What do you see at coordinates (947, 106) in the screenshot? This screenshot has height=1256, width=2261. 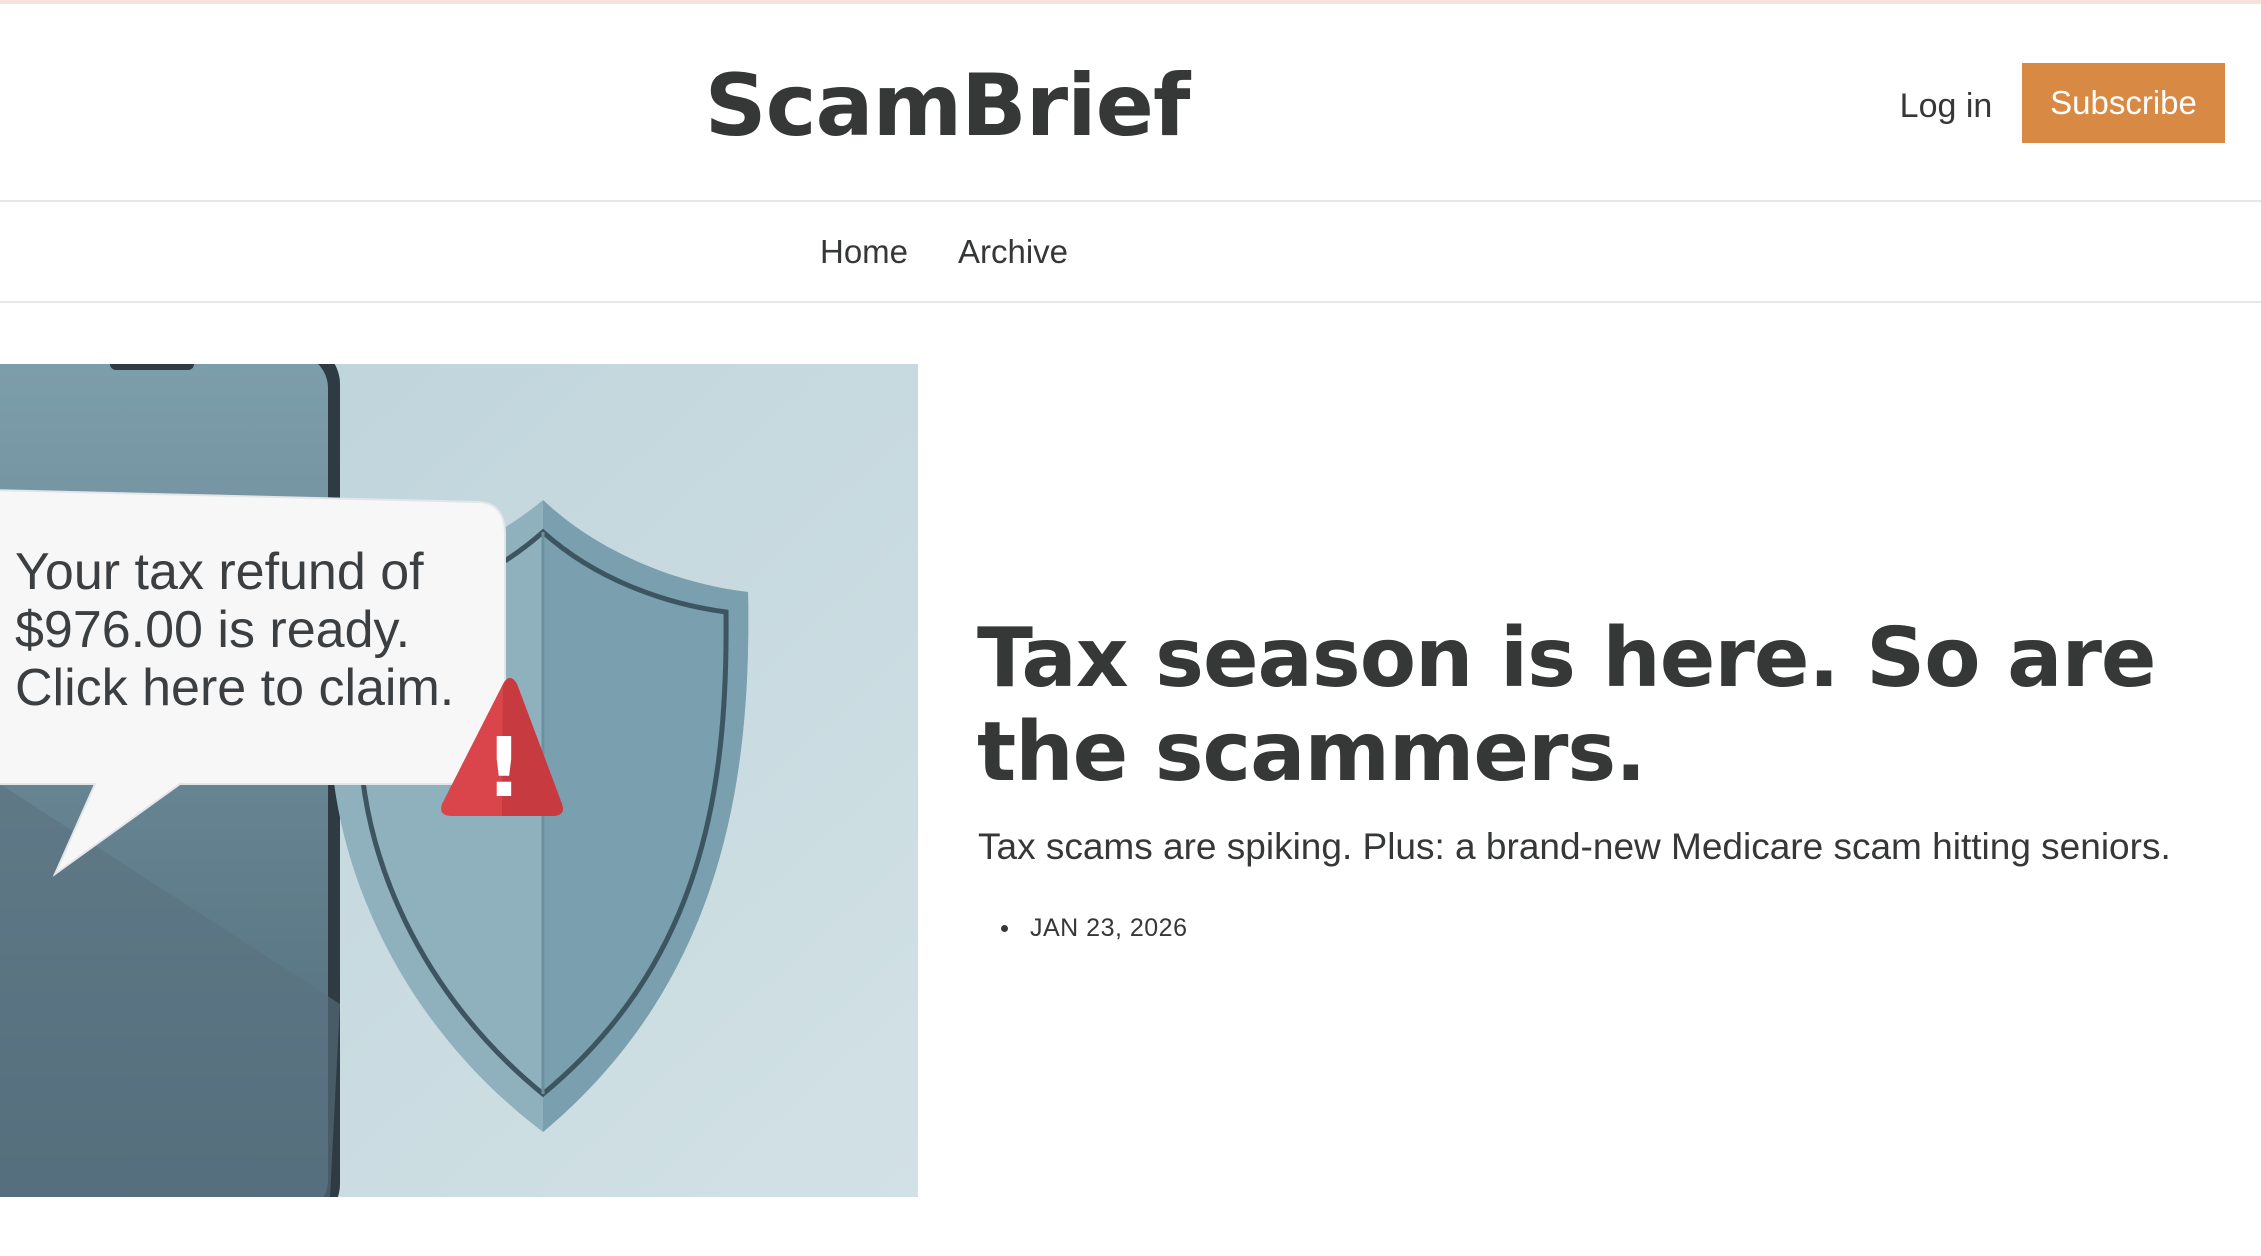 I see `site-title: ScamBrief` at bounding box center [947, 106].